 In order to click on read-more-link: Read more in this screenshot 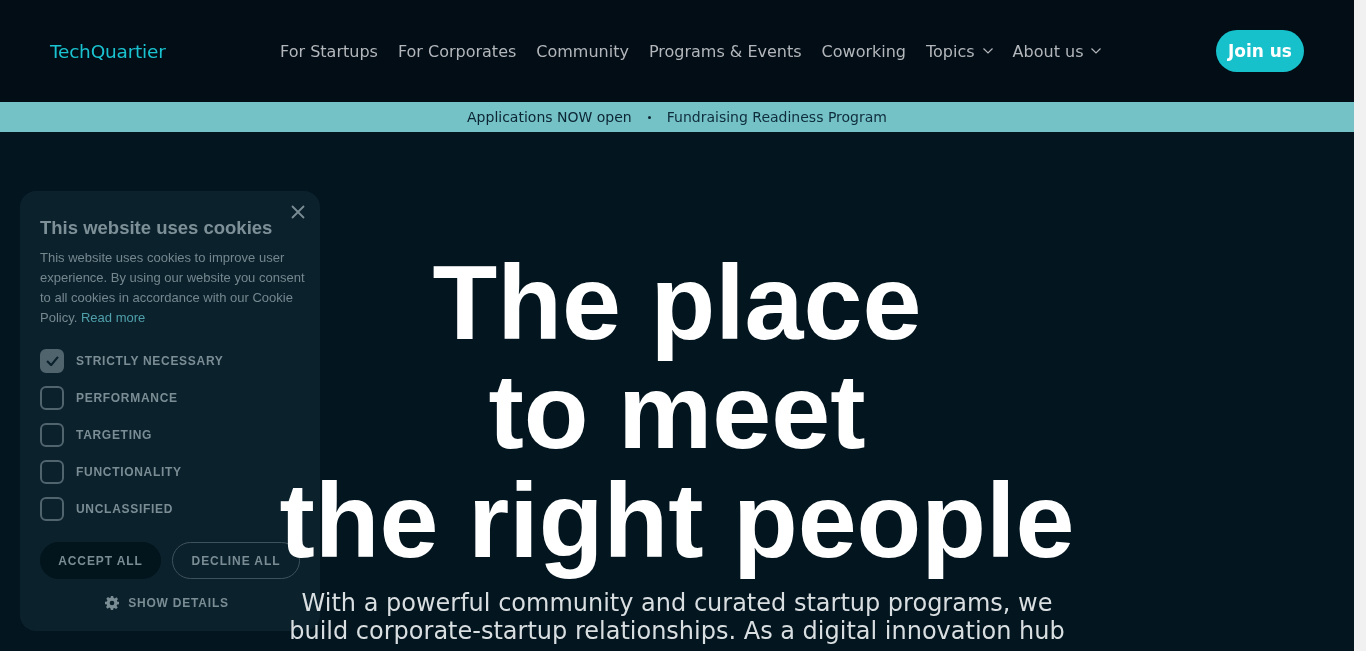, I will do `click(113, 317)`.